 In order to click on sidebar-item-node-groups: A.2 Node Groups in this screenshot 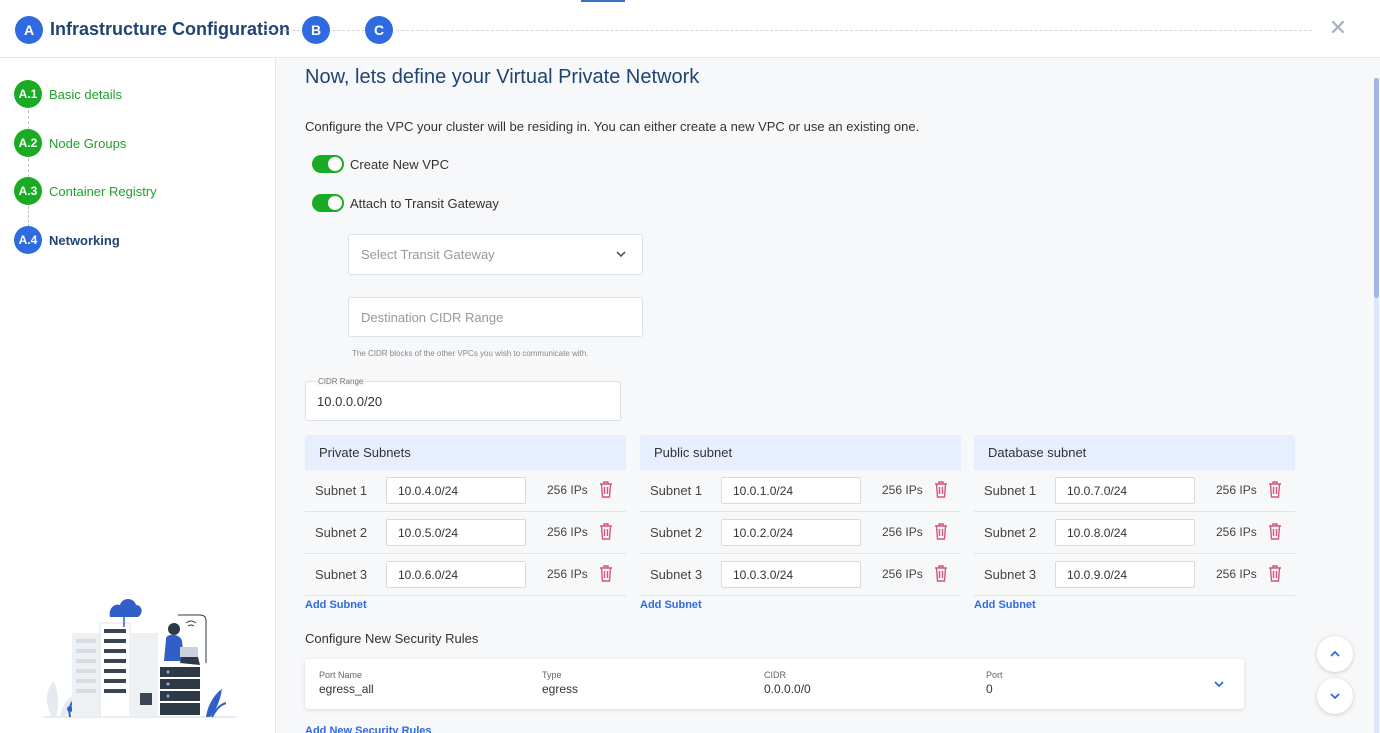, I will do `click(70, 143)`.